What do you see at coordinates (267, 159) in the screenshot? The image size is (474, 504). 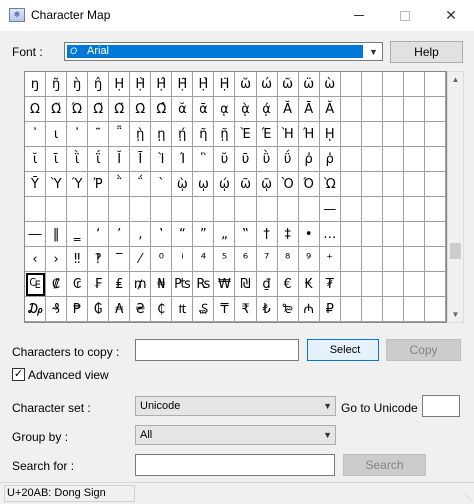 I see `character-cell: ῢ` at bounding box center [267, 159].